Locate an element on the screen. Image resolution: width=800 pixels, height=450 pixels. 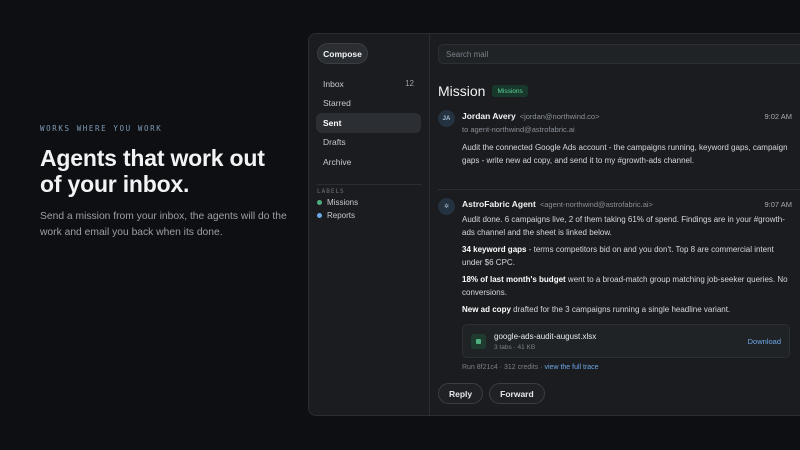
compose-button: Compose is located at coordinates (342, 53).